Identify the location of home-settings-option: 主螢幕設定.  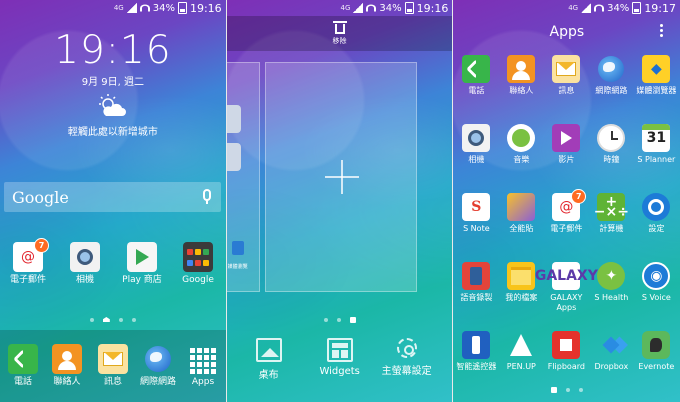
(407, 357).